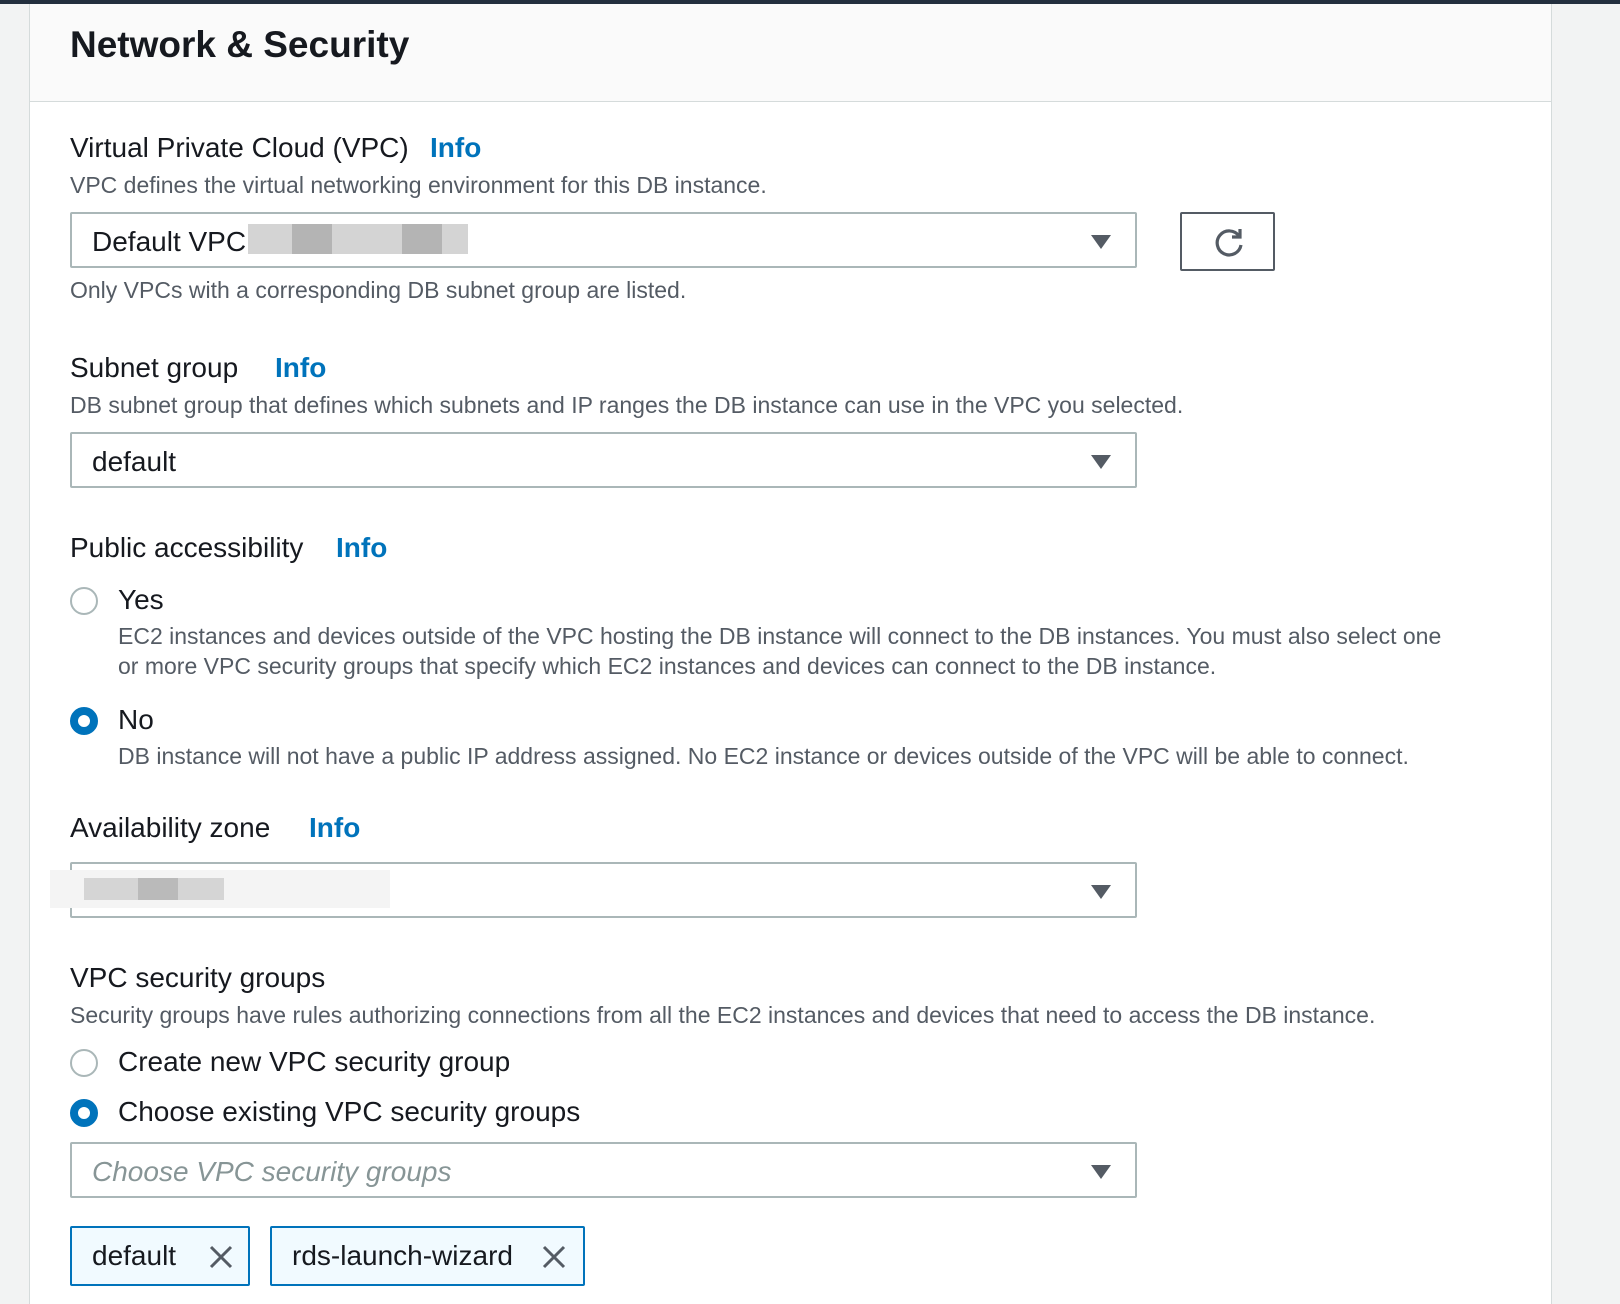 The image size is (1620, 1304). Describe the element at coordinates (134, 1255) in the screenshot. I see `token-label: default` at that location.